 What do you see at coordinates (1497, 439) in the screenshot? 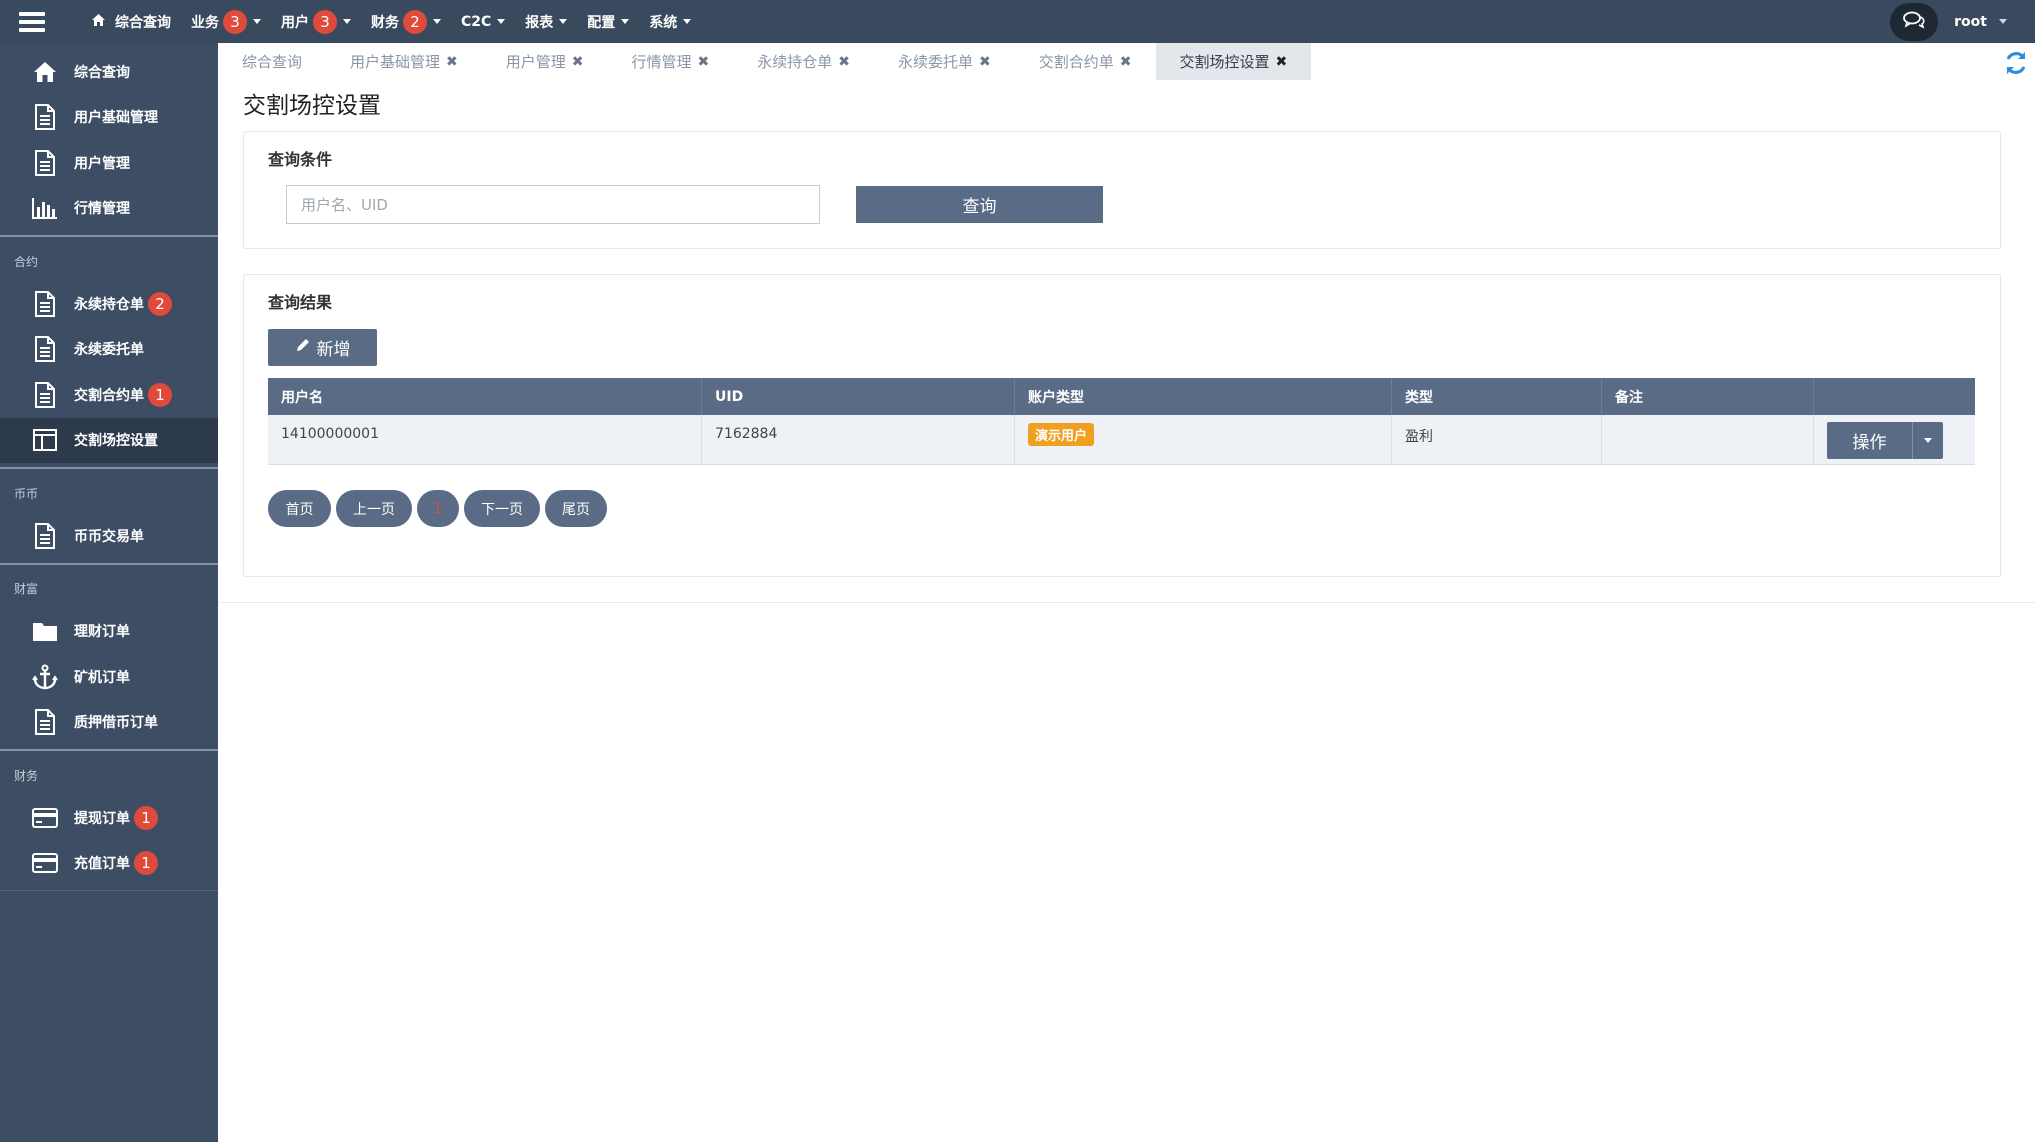
I see `cell-type: 盈利` at bounding box center [1497, 439].